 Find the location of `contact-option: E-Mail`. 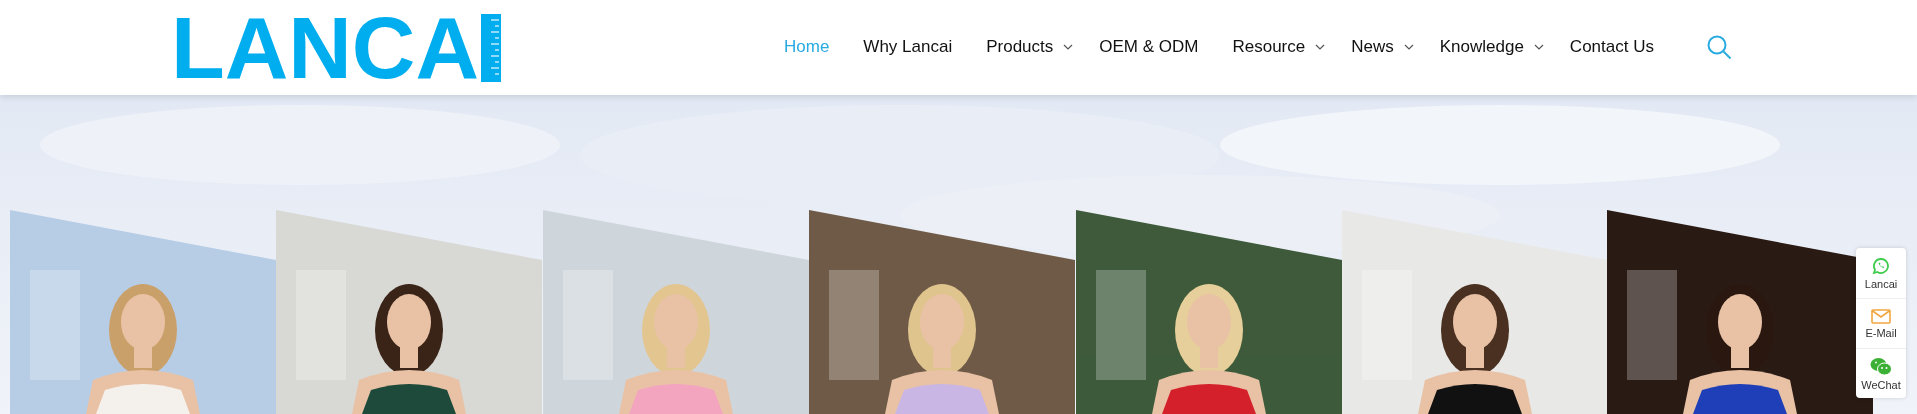

contact-option: E-Mail is located at coordinates (1881, 323).